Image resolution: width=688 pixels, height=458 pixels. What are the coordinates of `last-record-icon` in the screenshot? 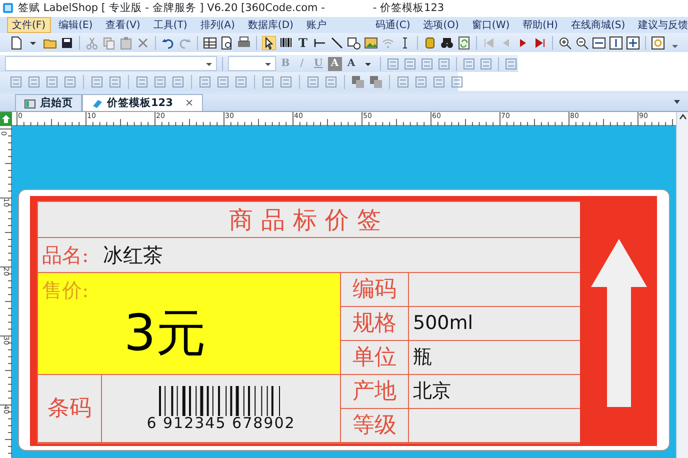 It's located at (540, 43).